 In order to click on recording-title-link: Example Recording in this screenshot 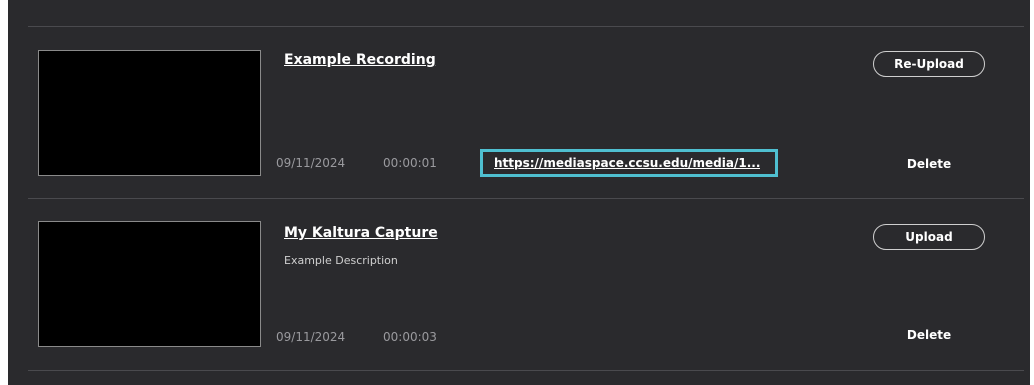, I will do `click(360, 60)`.